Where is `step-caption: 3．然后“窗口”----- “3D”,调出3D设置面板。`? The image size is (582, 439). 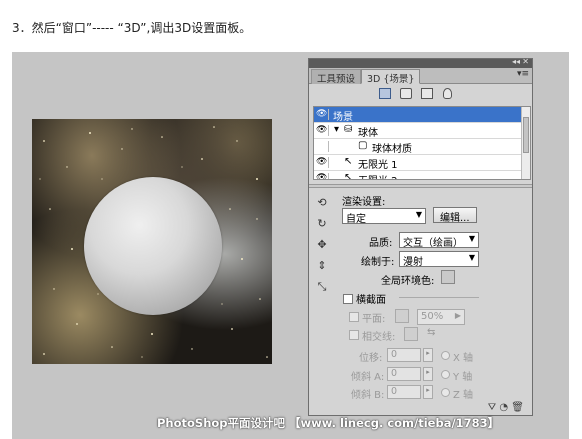 step-caption: 3．然后“窗口”----- “3D”,调出3D设置面板。 is located at coordinates (132, 28).